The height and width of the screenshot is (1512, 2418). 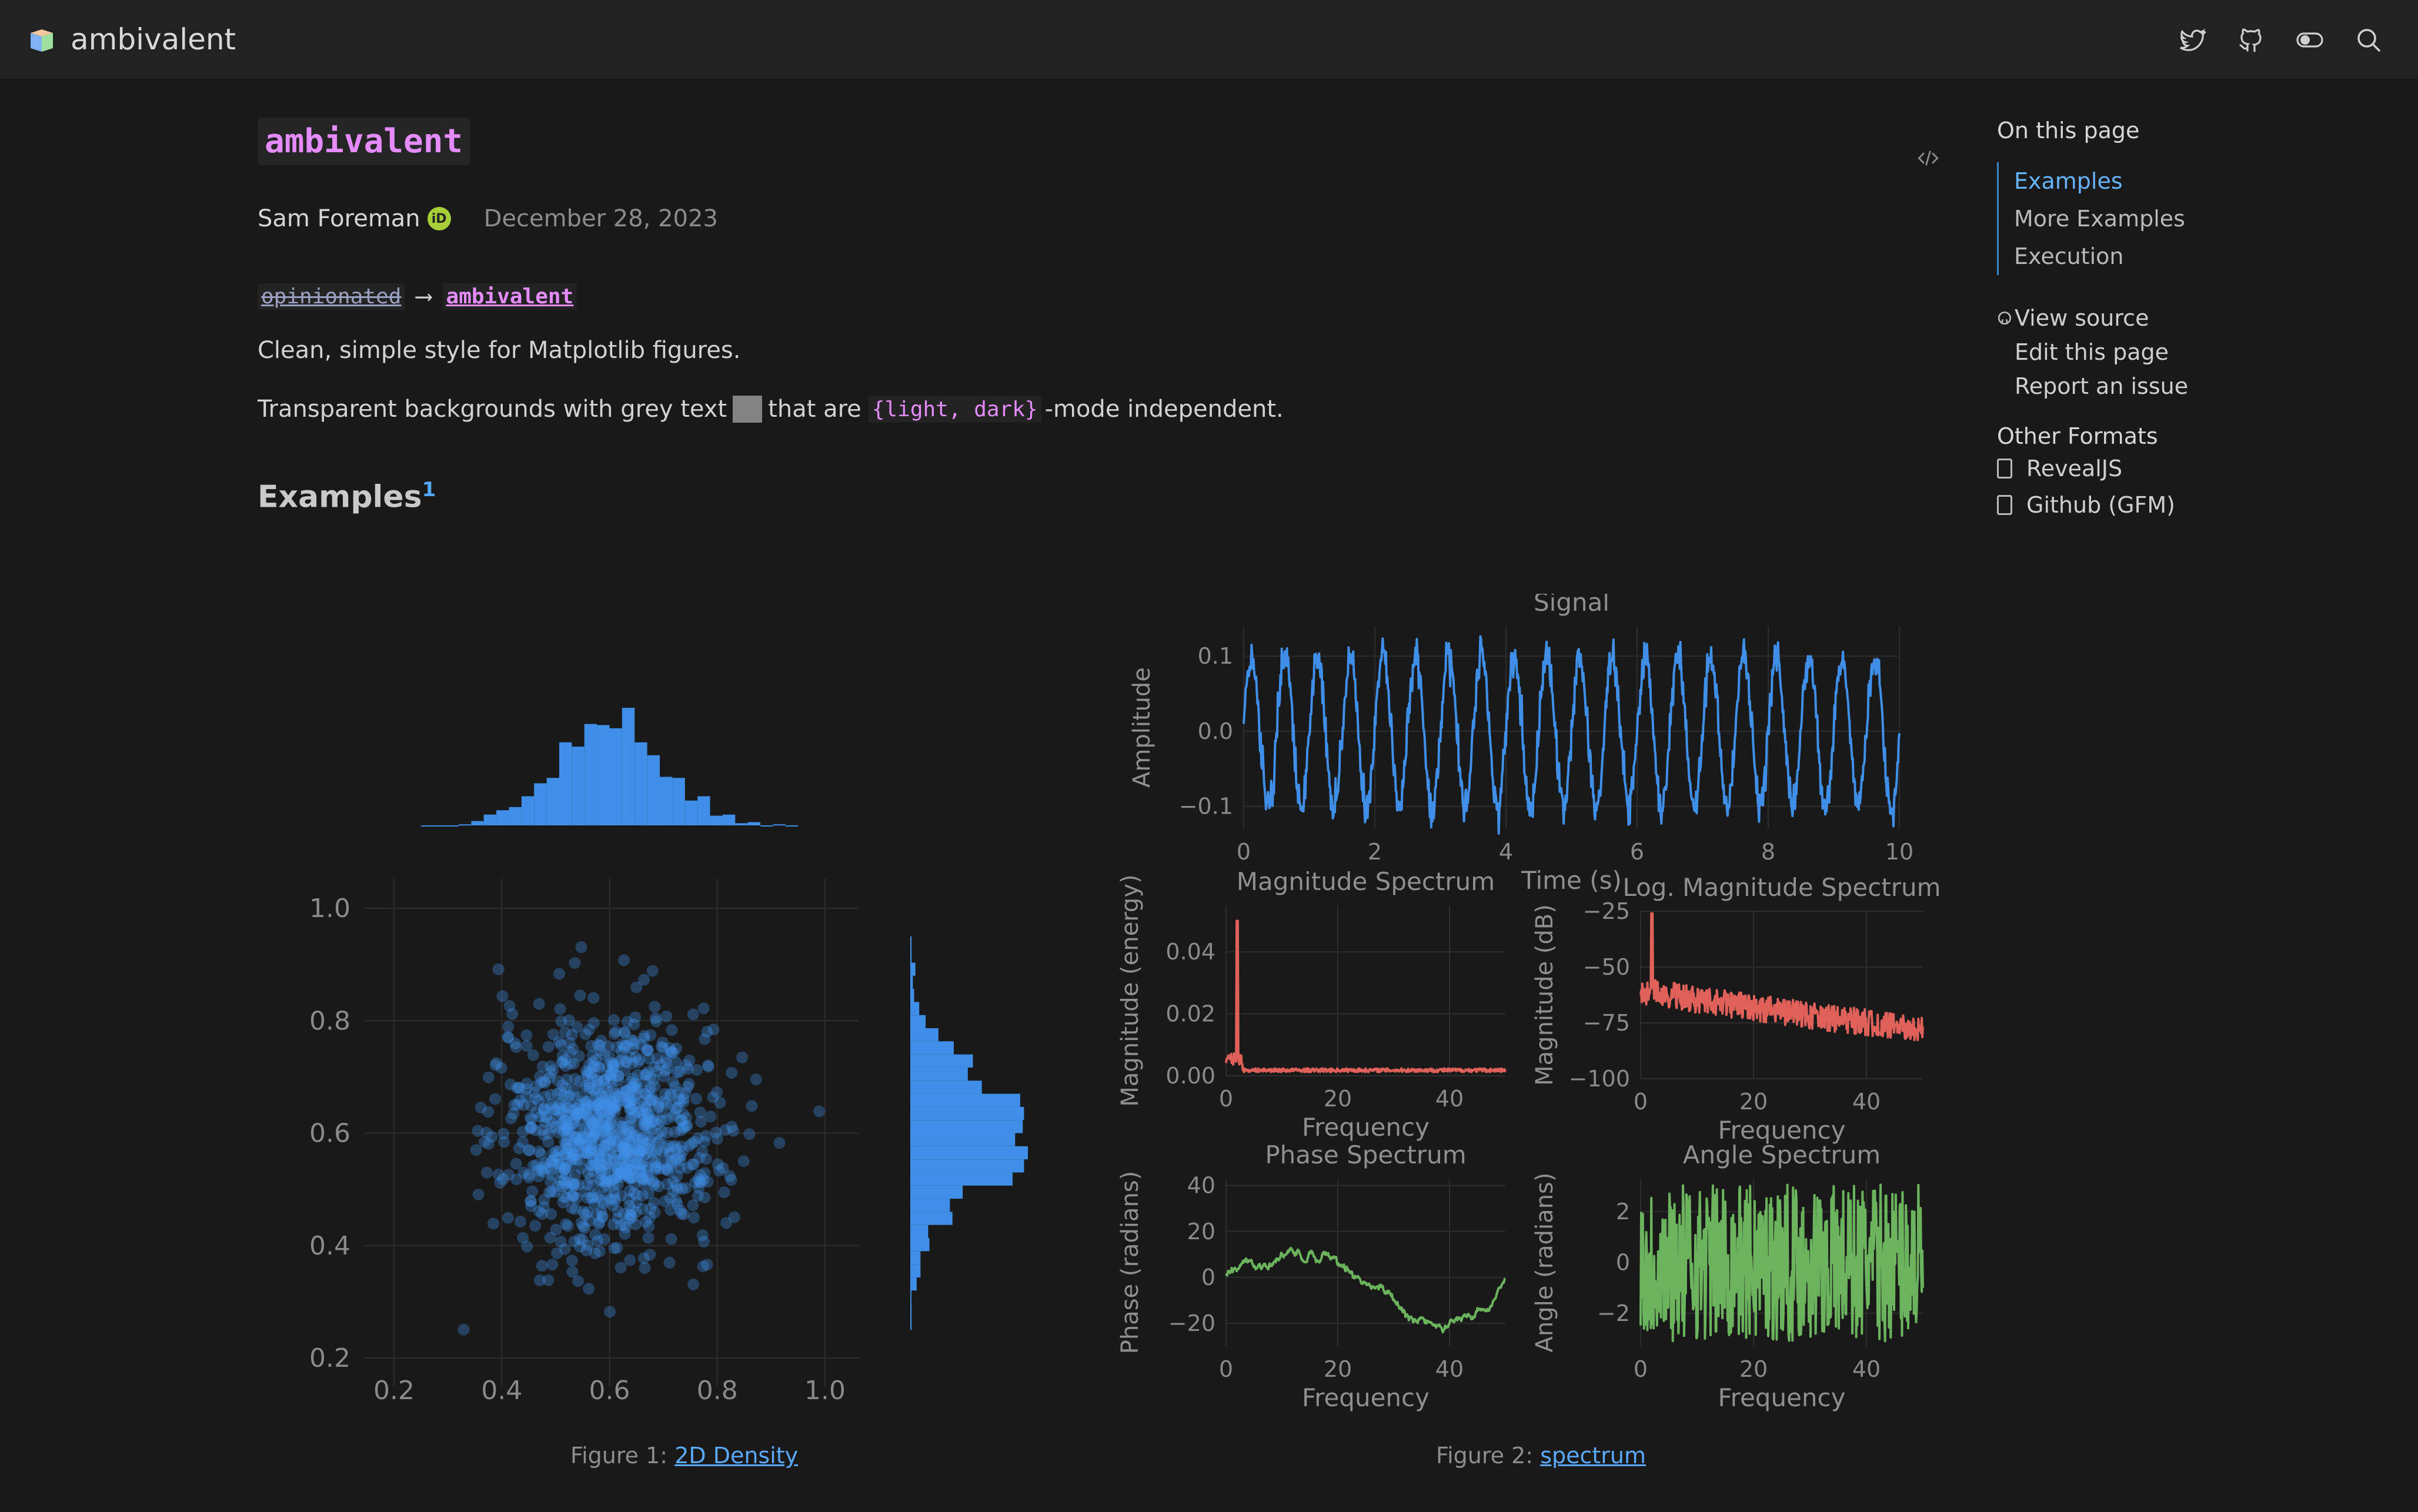 What do you see at coordinates (1545, 1263) in the screenshot?
I see `y-axis-label: Angle (radians)` at bounding box center [1545, 1263].